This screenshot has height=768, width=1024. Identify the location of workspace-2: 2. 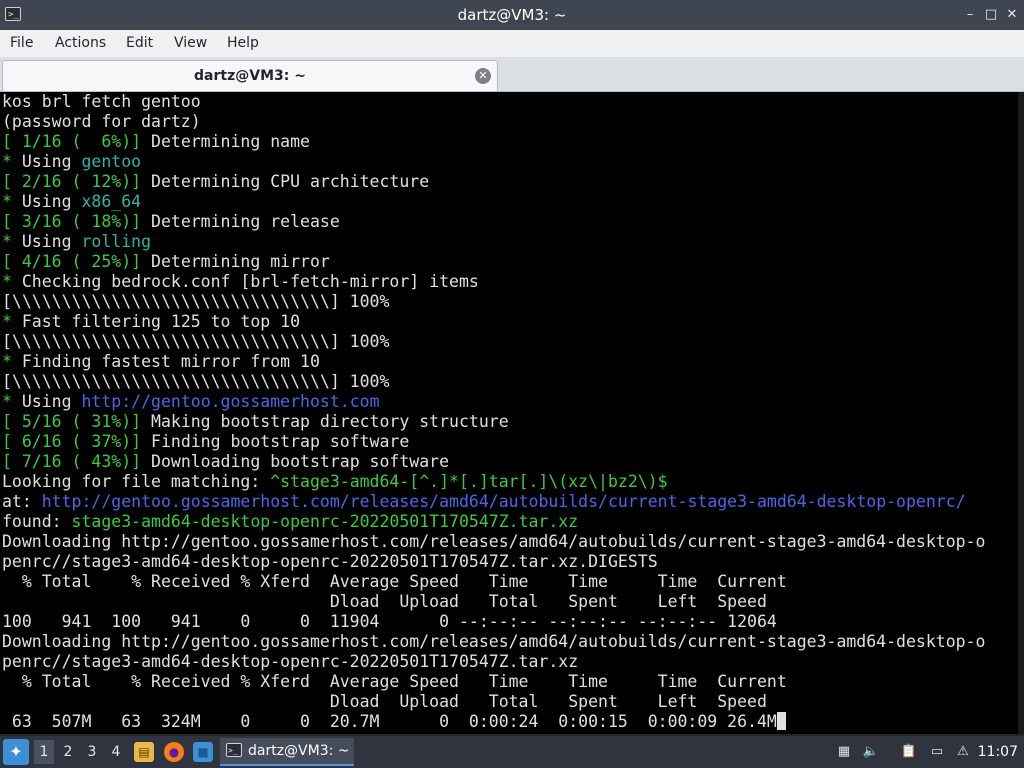
(68, 752).